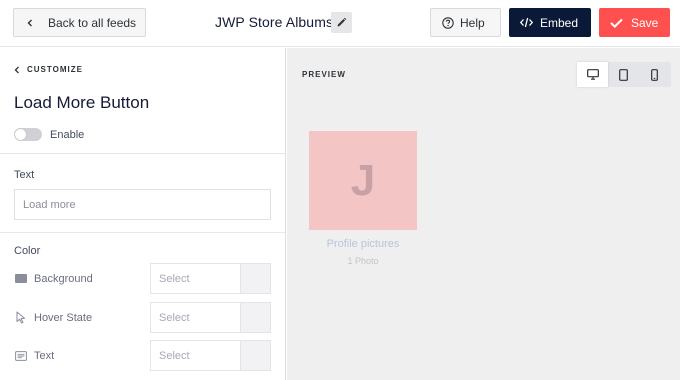  Describe the element at coordinates (142, 204) in the screenshot. I see `load-more-text-input` at that location.